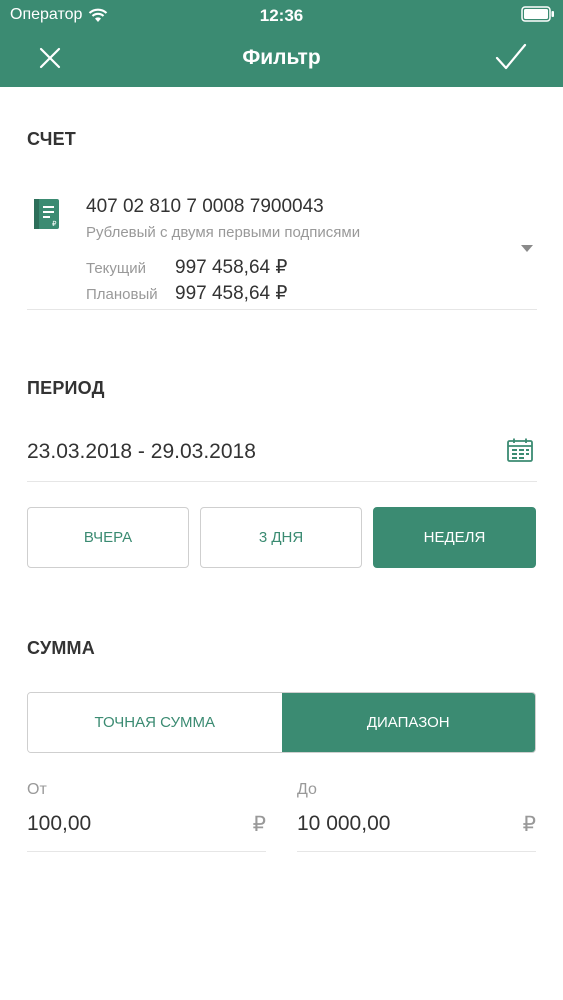  I want to click on nav-bar: Фильтр, so click(281, 58).